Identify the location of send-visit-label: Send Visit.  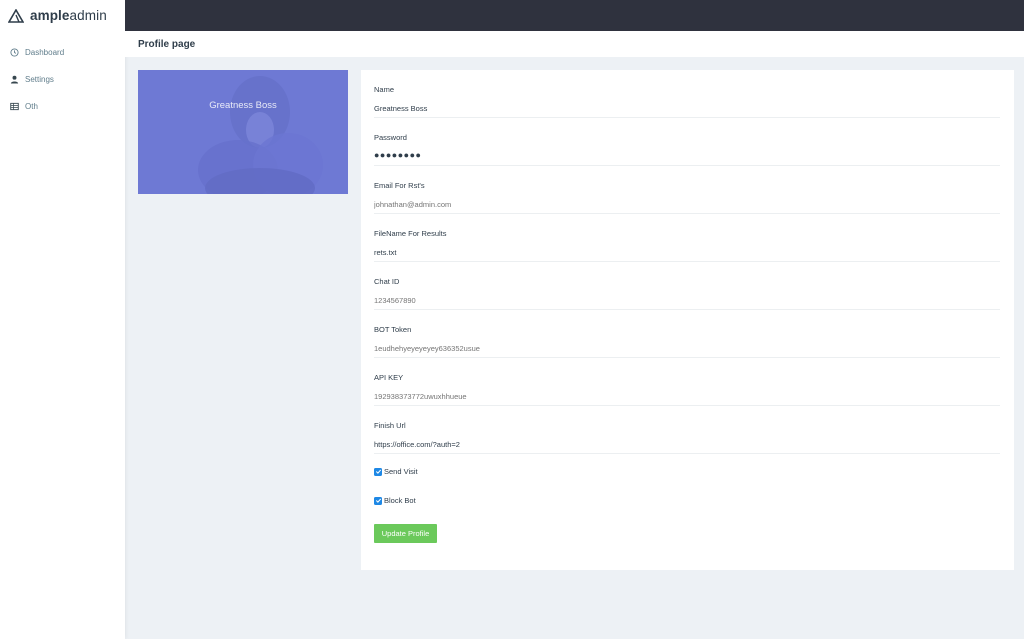
(401, 471).